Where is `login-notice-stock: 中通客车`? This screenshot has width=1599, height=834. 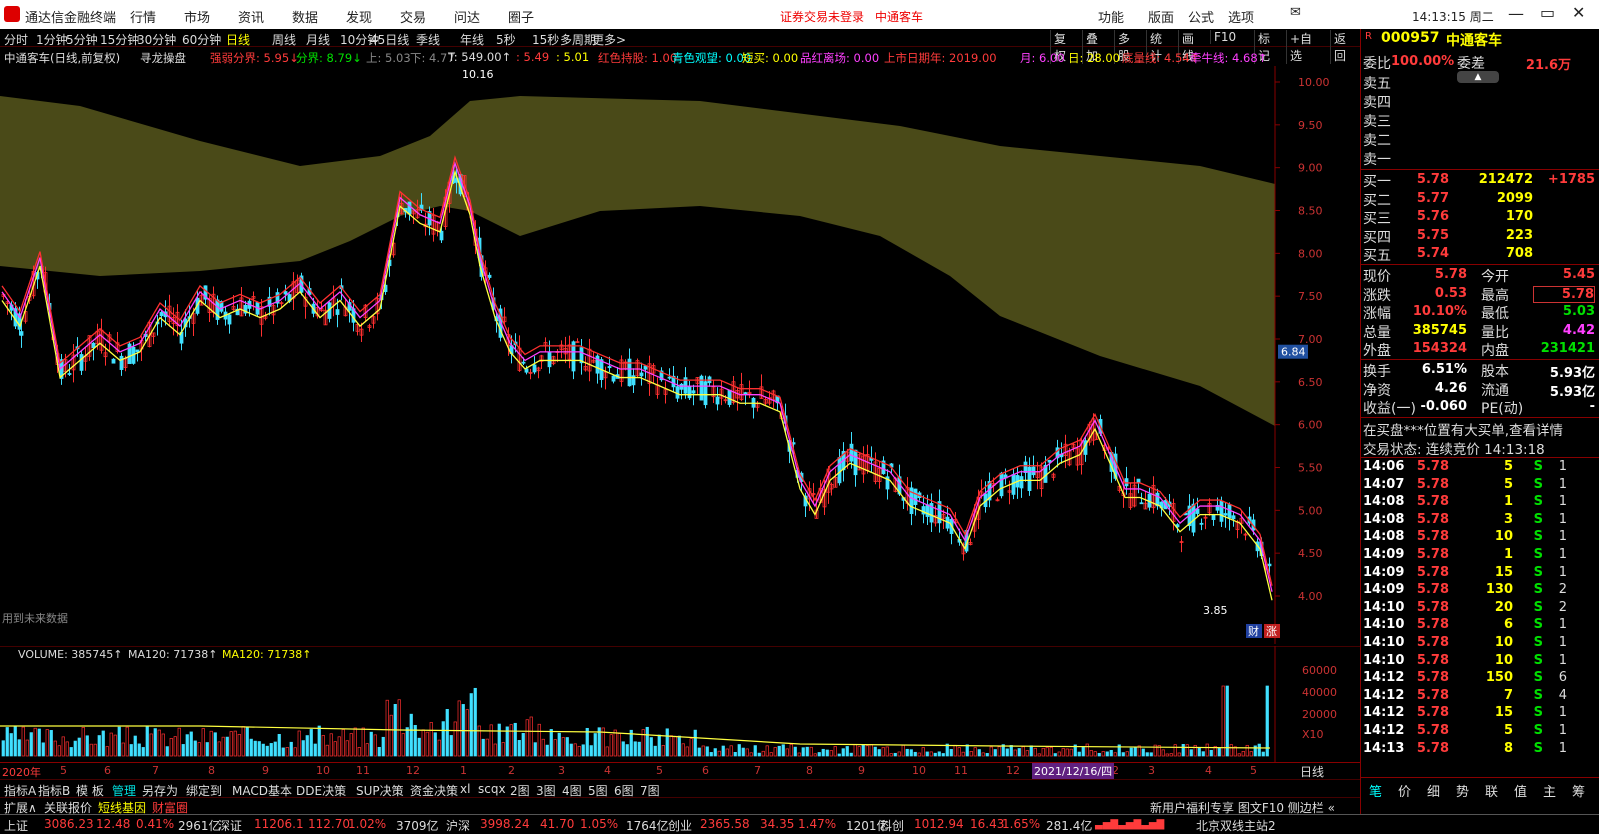
login-notice-stock: 中通客车 is located at coordinates (899, 16).